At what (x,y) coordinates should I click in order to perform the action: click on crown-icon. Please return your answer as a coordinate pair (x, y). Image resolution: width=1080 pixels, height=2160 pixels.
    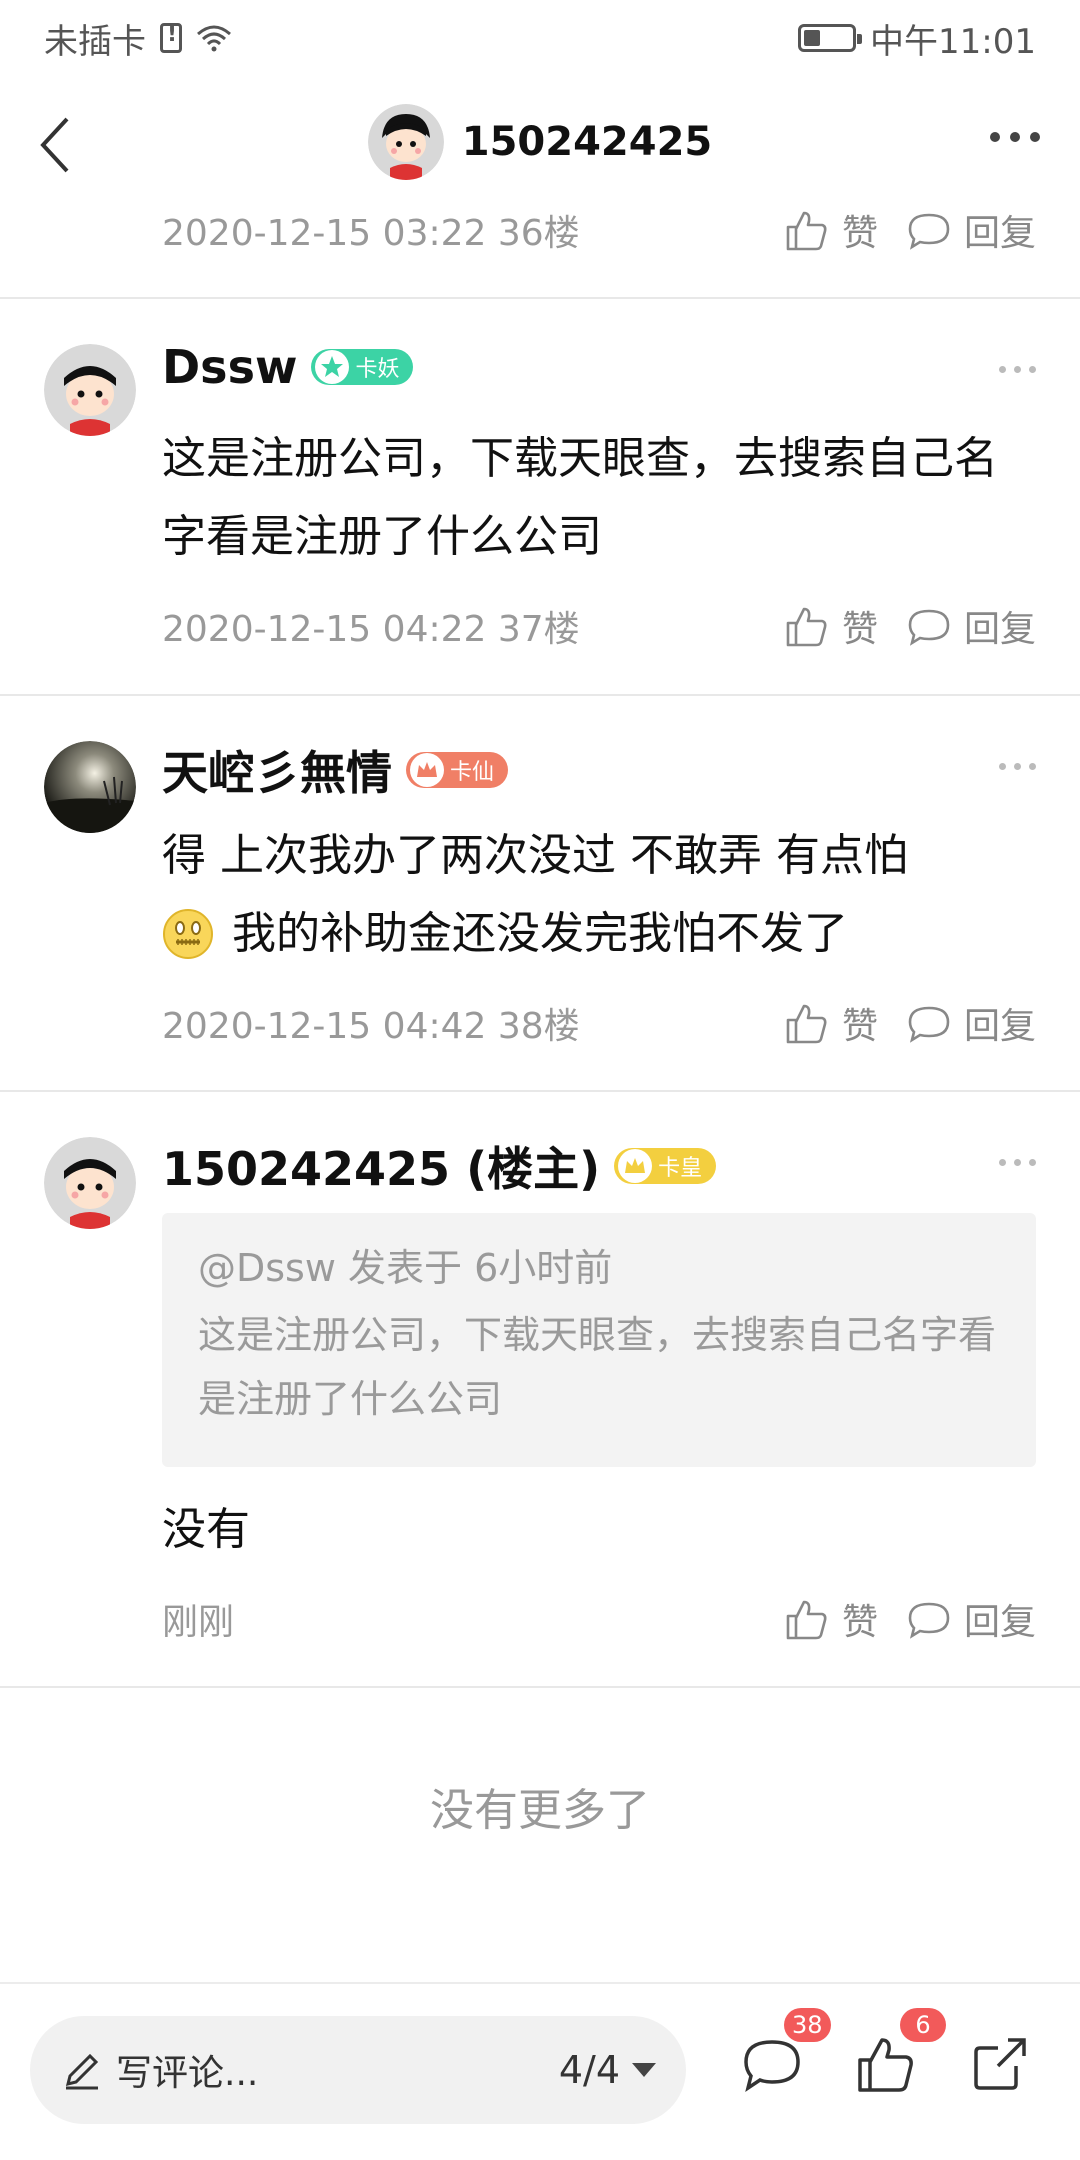
    Looking at the image, I should click on (635, 1166).